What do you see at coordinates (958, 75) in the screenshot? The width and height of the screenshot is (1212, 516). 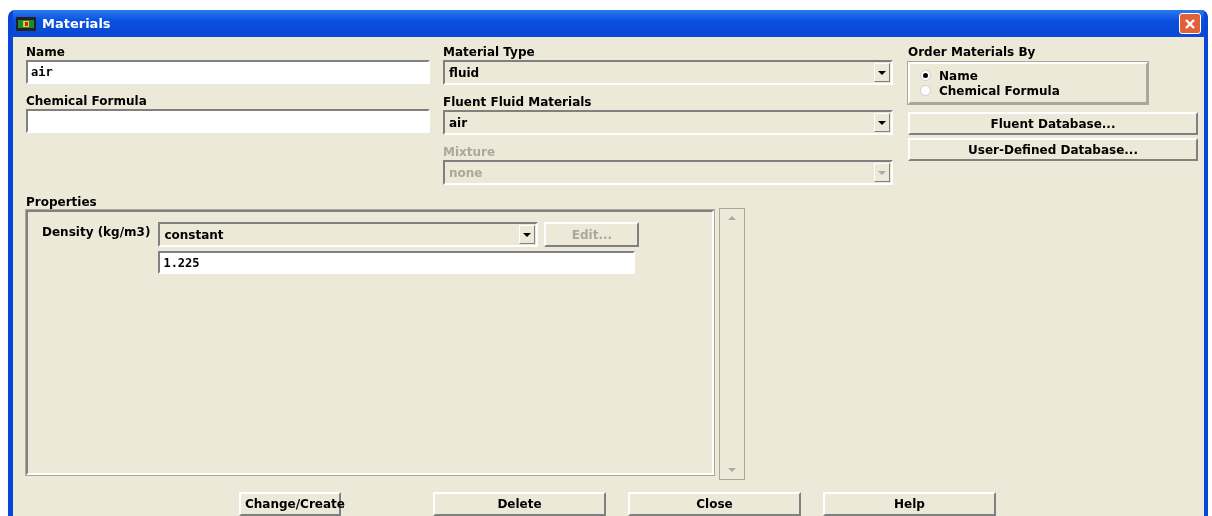 I see `radio-label: Name` at bounding box center [958, 75].